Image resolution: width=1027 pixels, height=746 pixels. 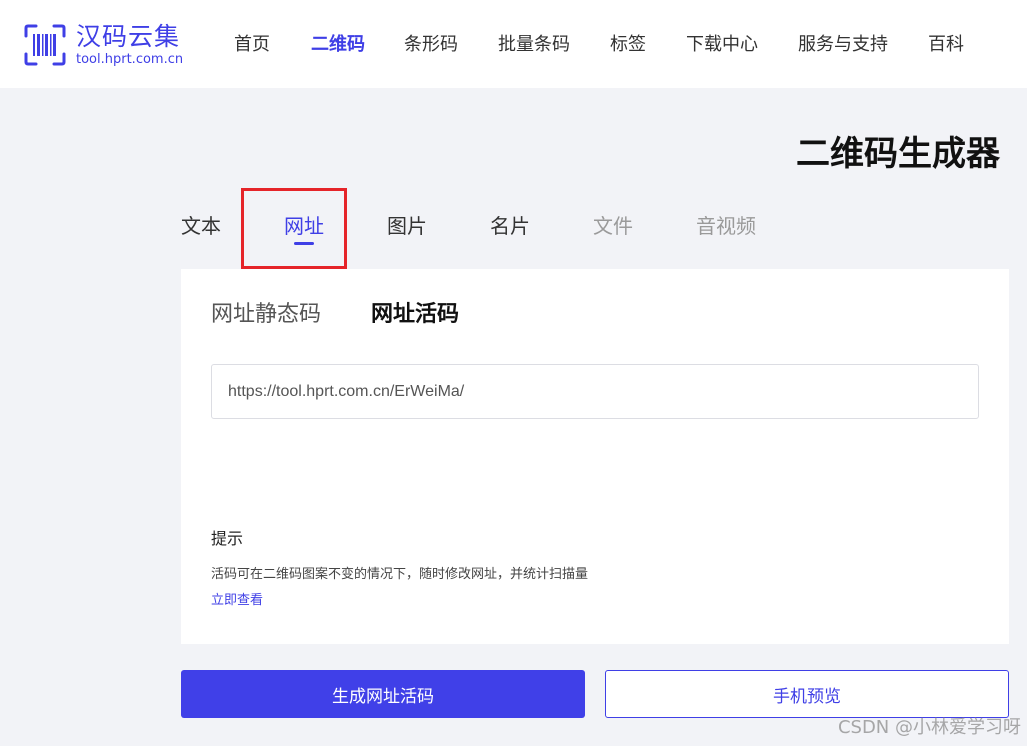 What do you see at coordinates (252, 45) in the screenshot?
I see `nav-item-home: 首页` at bounding box center [252, 45].